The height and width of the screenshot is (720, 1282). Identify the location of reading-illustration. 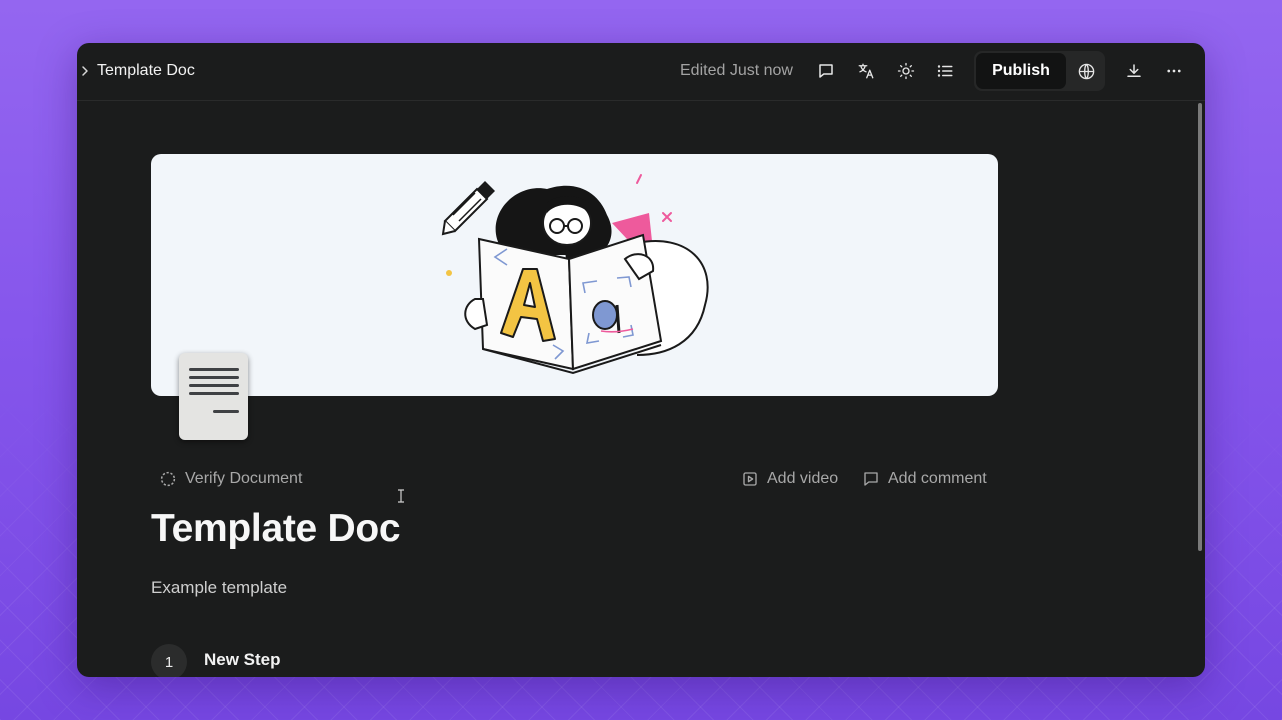
(575, 274).